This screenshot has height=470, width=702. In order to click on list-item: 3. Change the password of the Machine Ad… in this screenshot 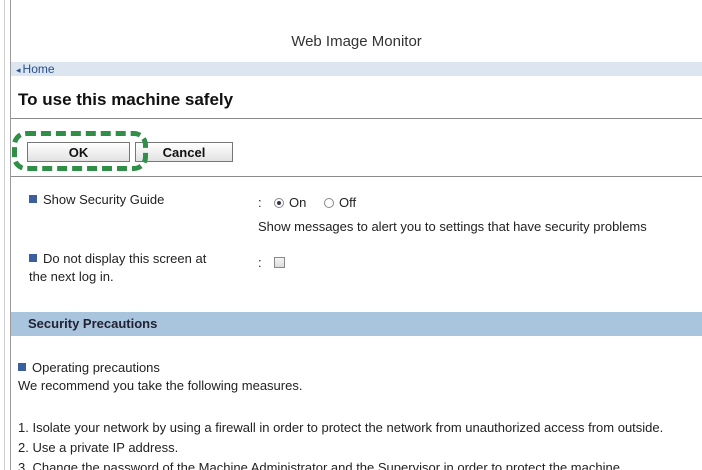, I will do `click(321, 465)`.